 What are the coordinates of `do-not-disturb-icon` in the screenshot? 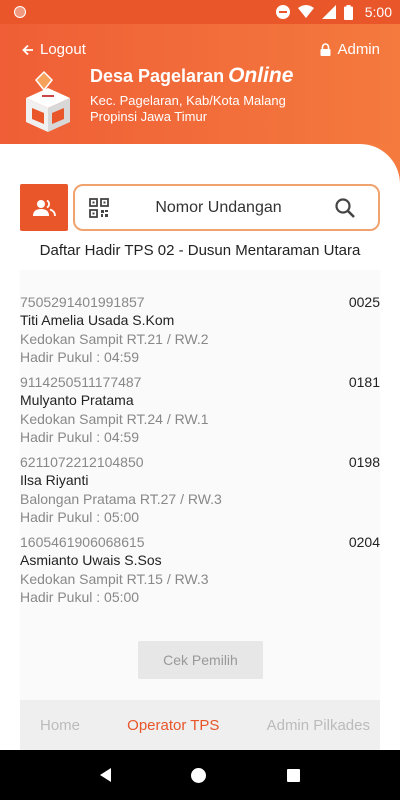 It's located at (282, 12).